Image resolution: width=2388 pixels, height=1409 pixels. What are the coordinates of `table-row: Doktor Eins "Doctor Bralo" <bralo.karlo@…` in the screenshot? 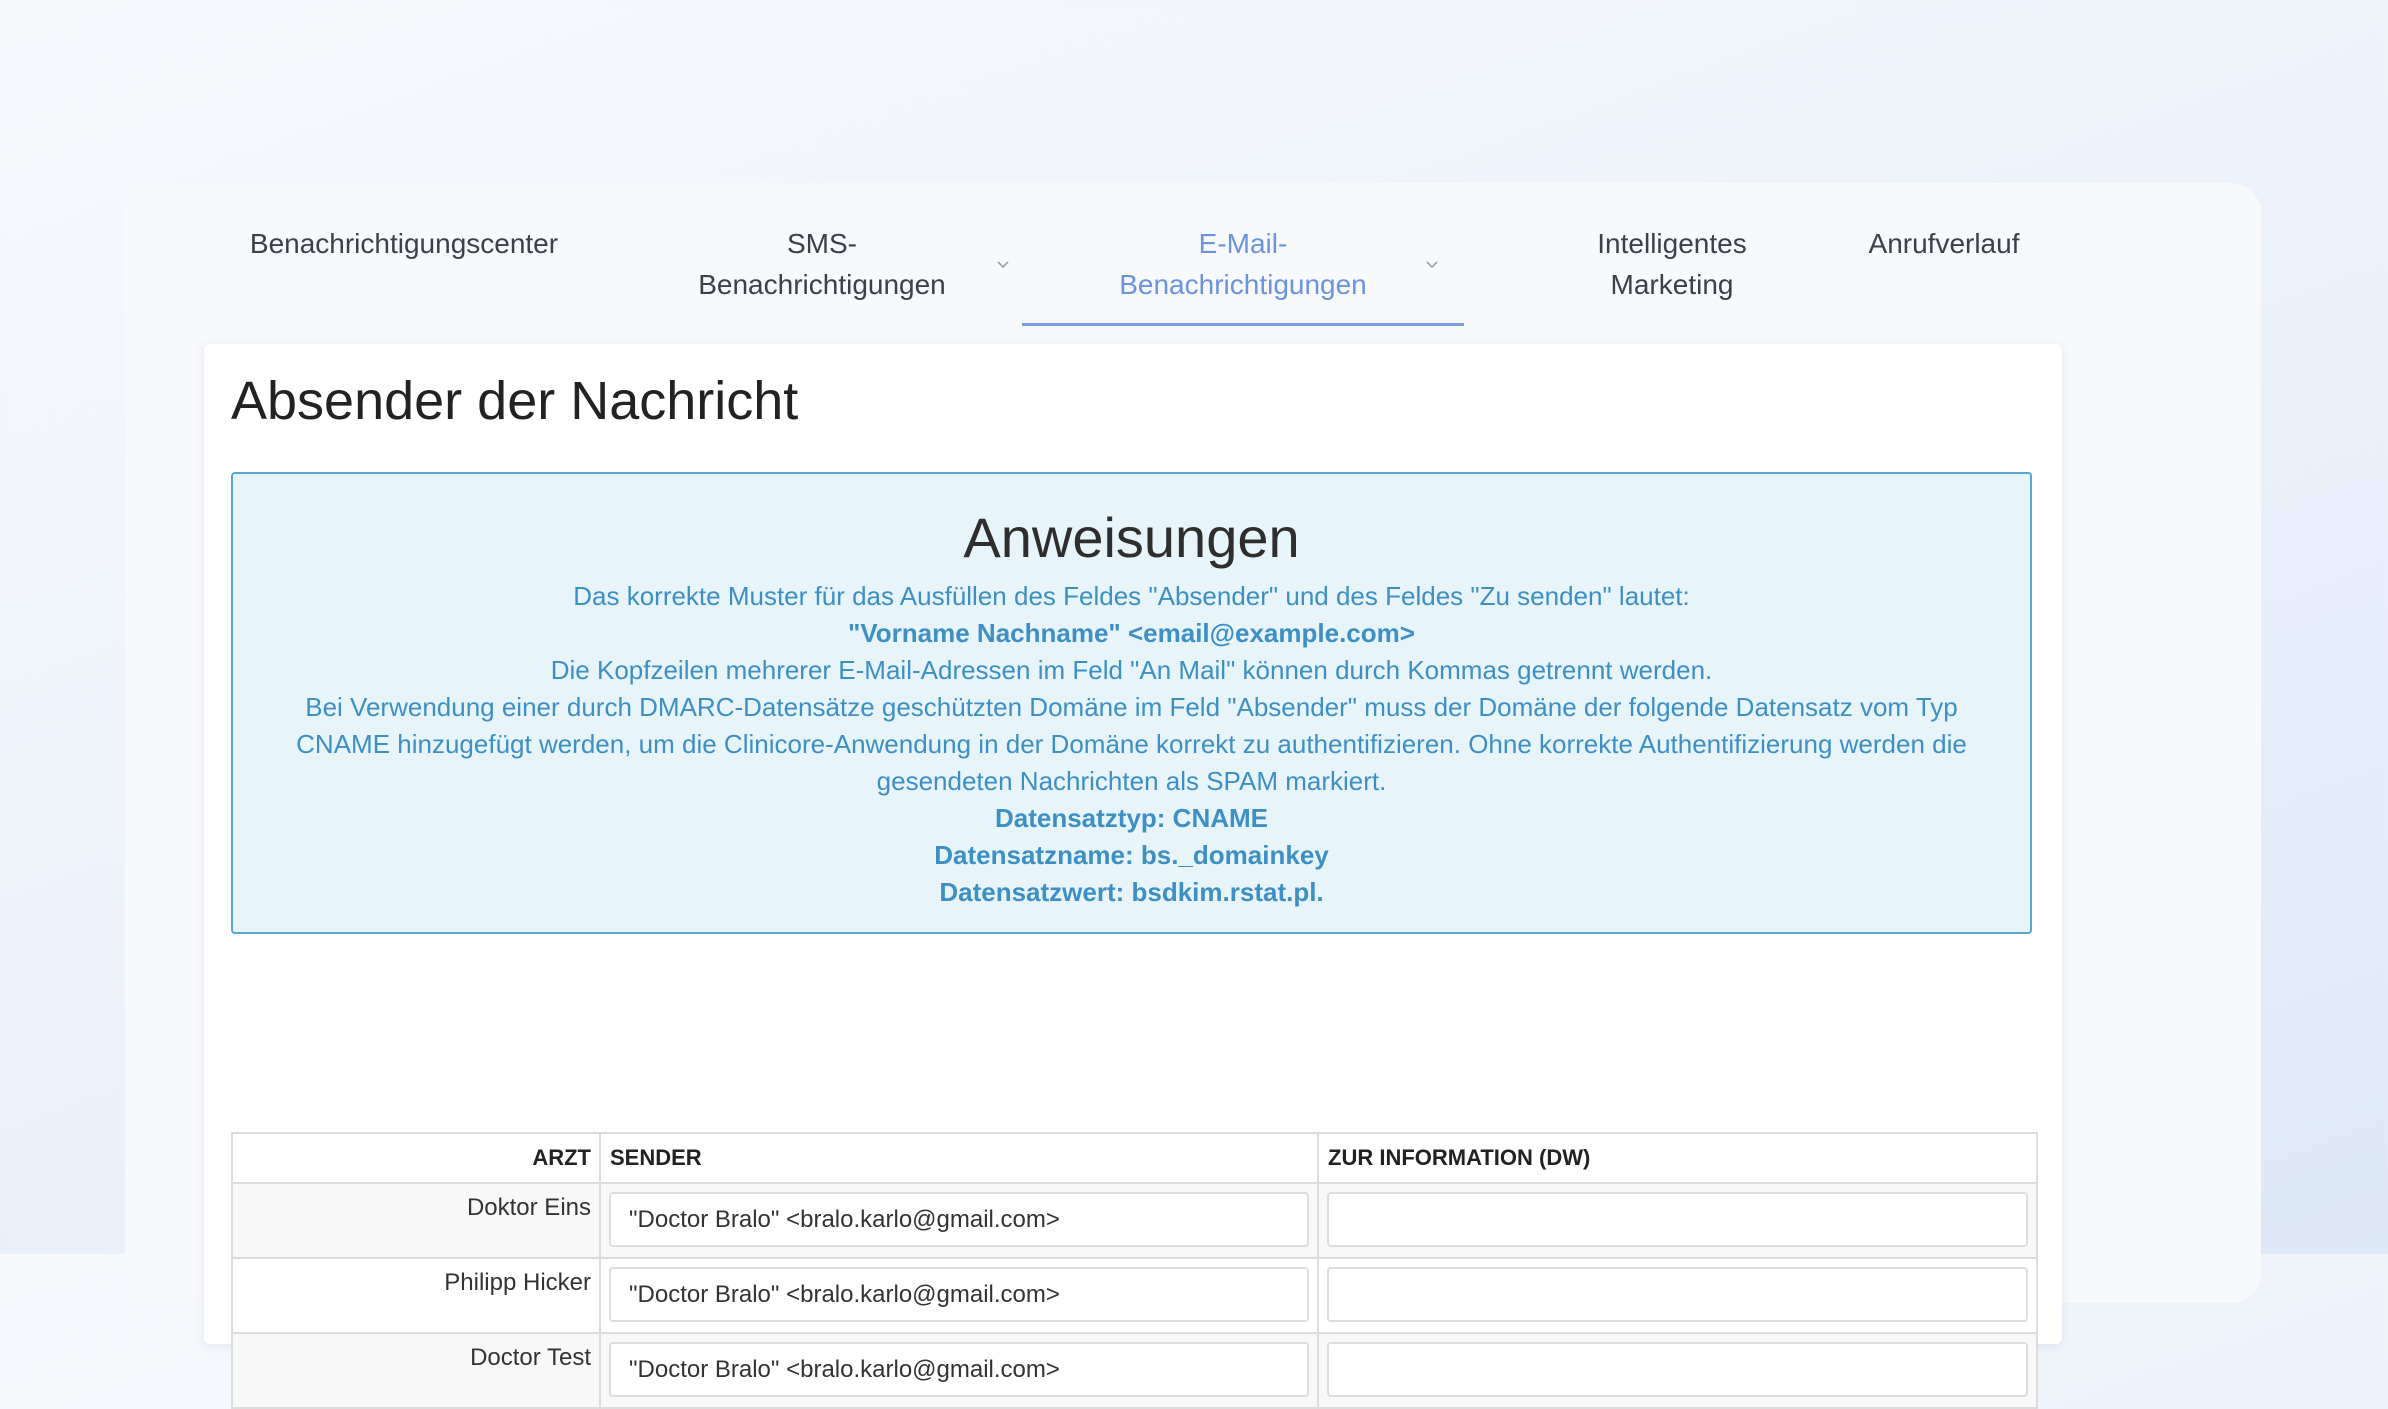 It's located at (1134, 1220).